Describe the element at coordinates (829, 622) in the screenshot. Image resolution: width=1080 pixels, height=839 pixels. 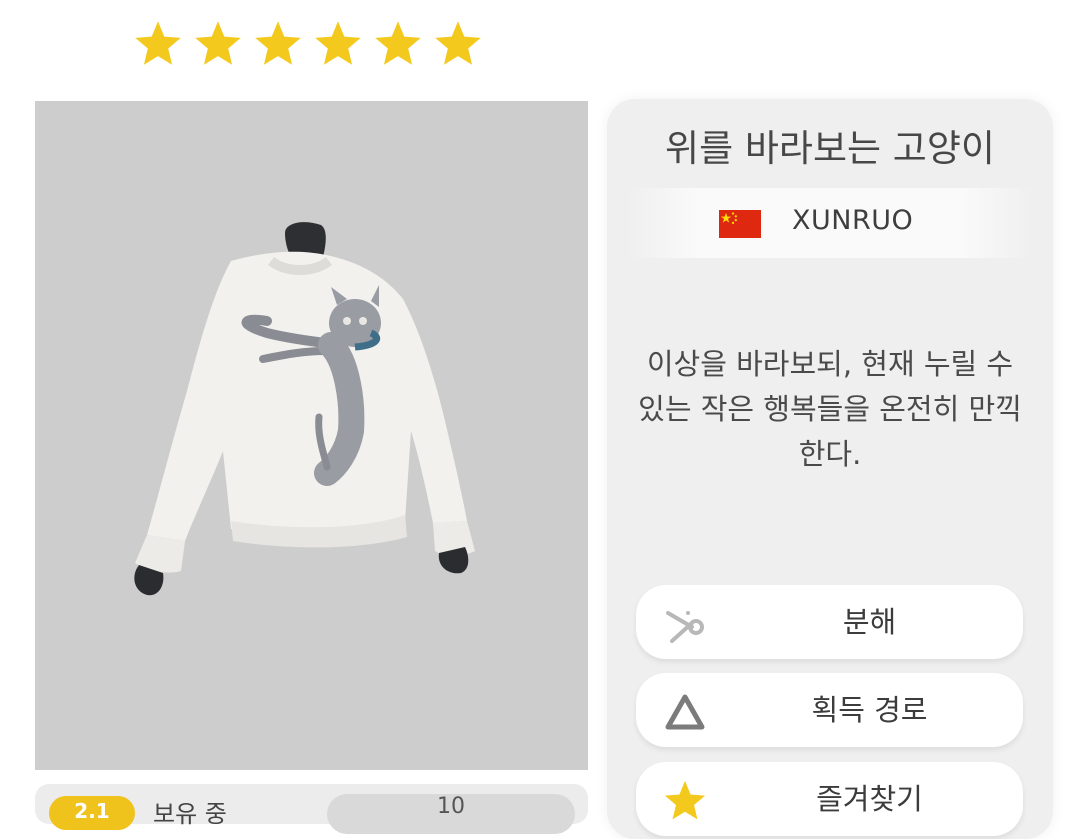
I see `disassemble-button: 분해` at that location.